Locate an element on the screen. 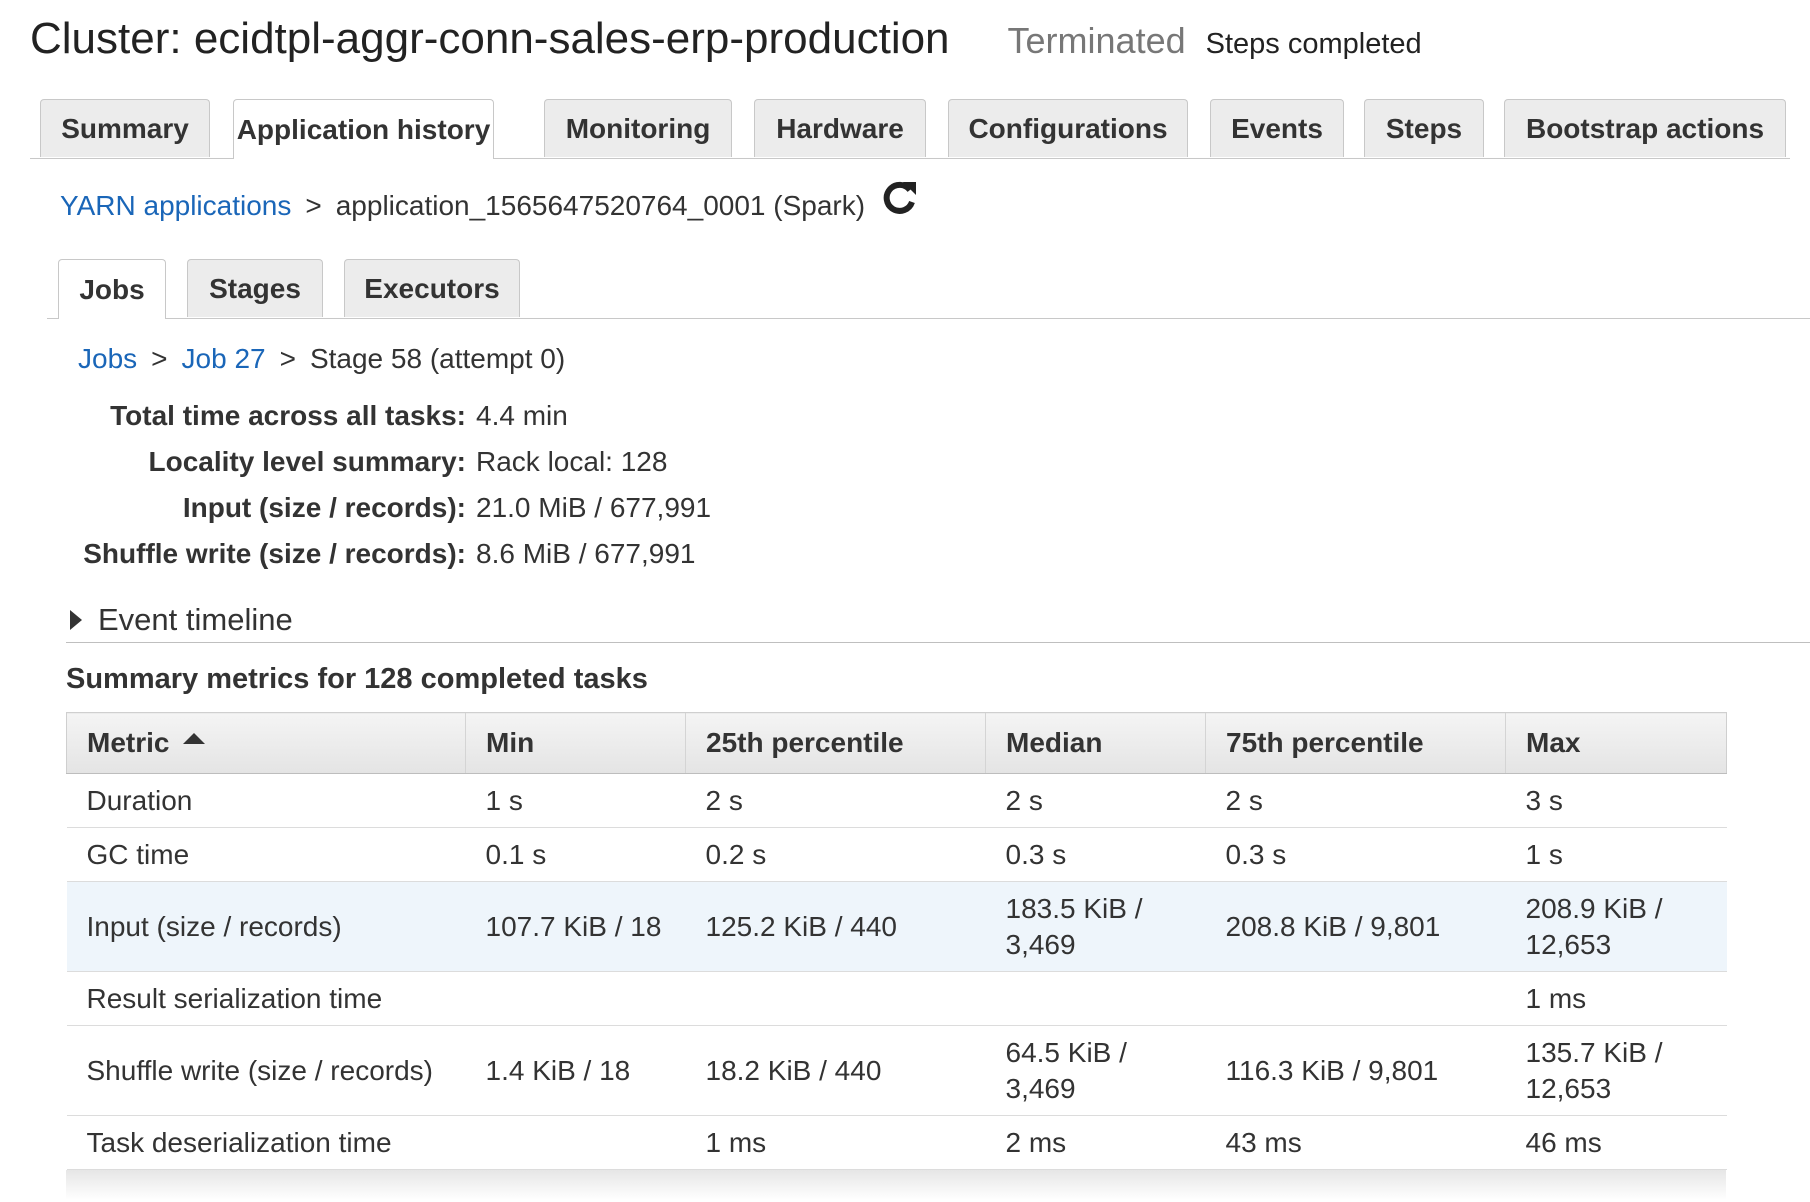  tab-hardware: Hardware is located at coordinates (840, 128).